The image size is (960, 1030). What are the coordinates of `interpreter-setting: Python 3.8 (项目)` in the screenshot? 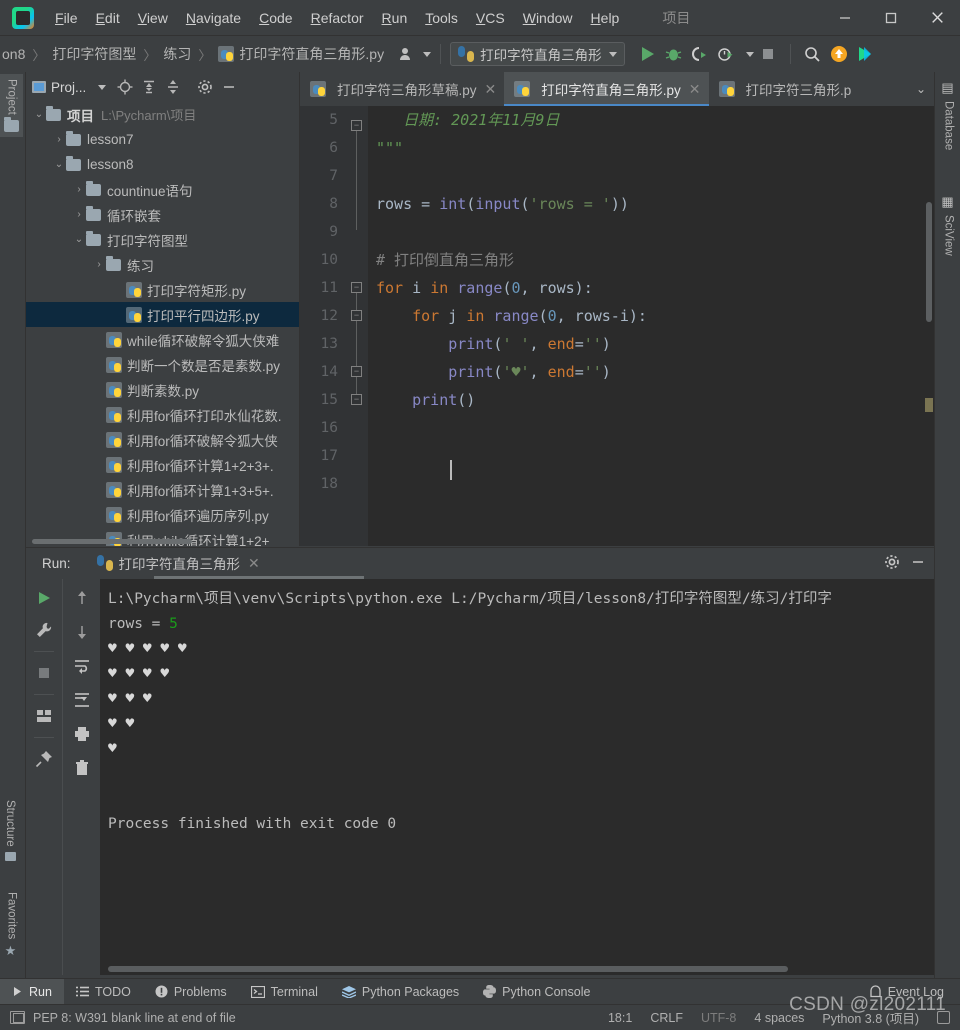 It's located at (870, 1017).